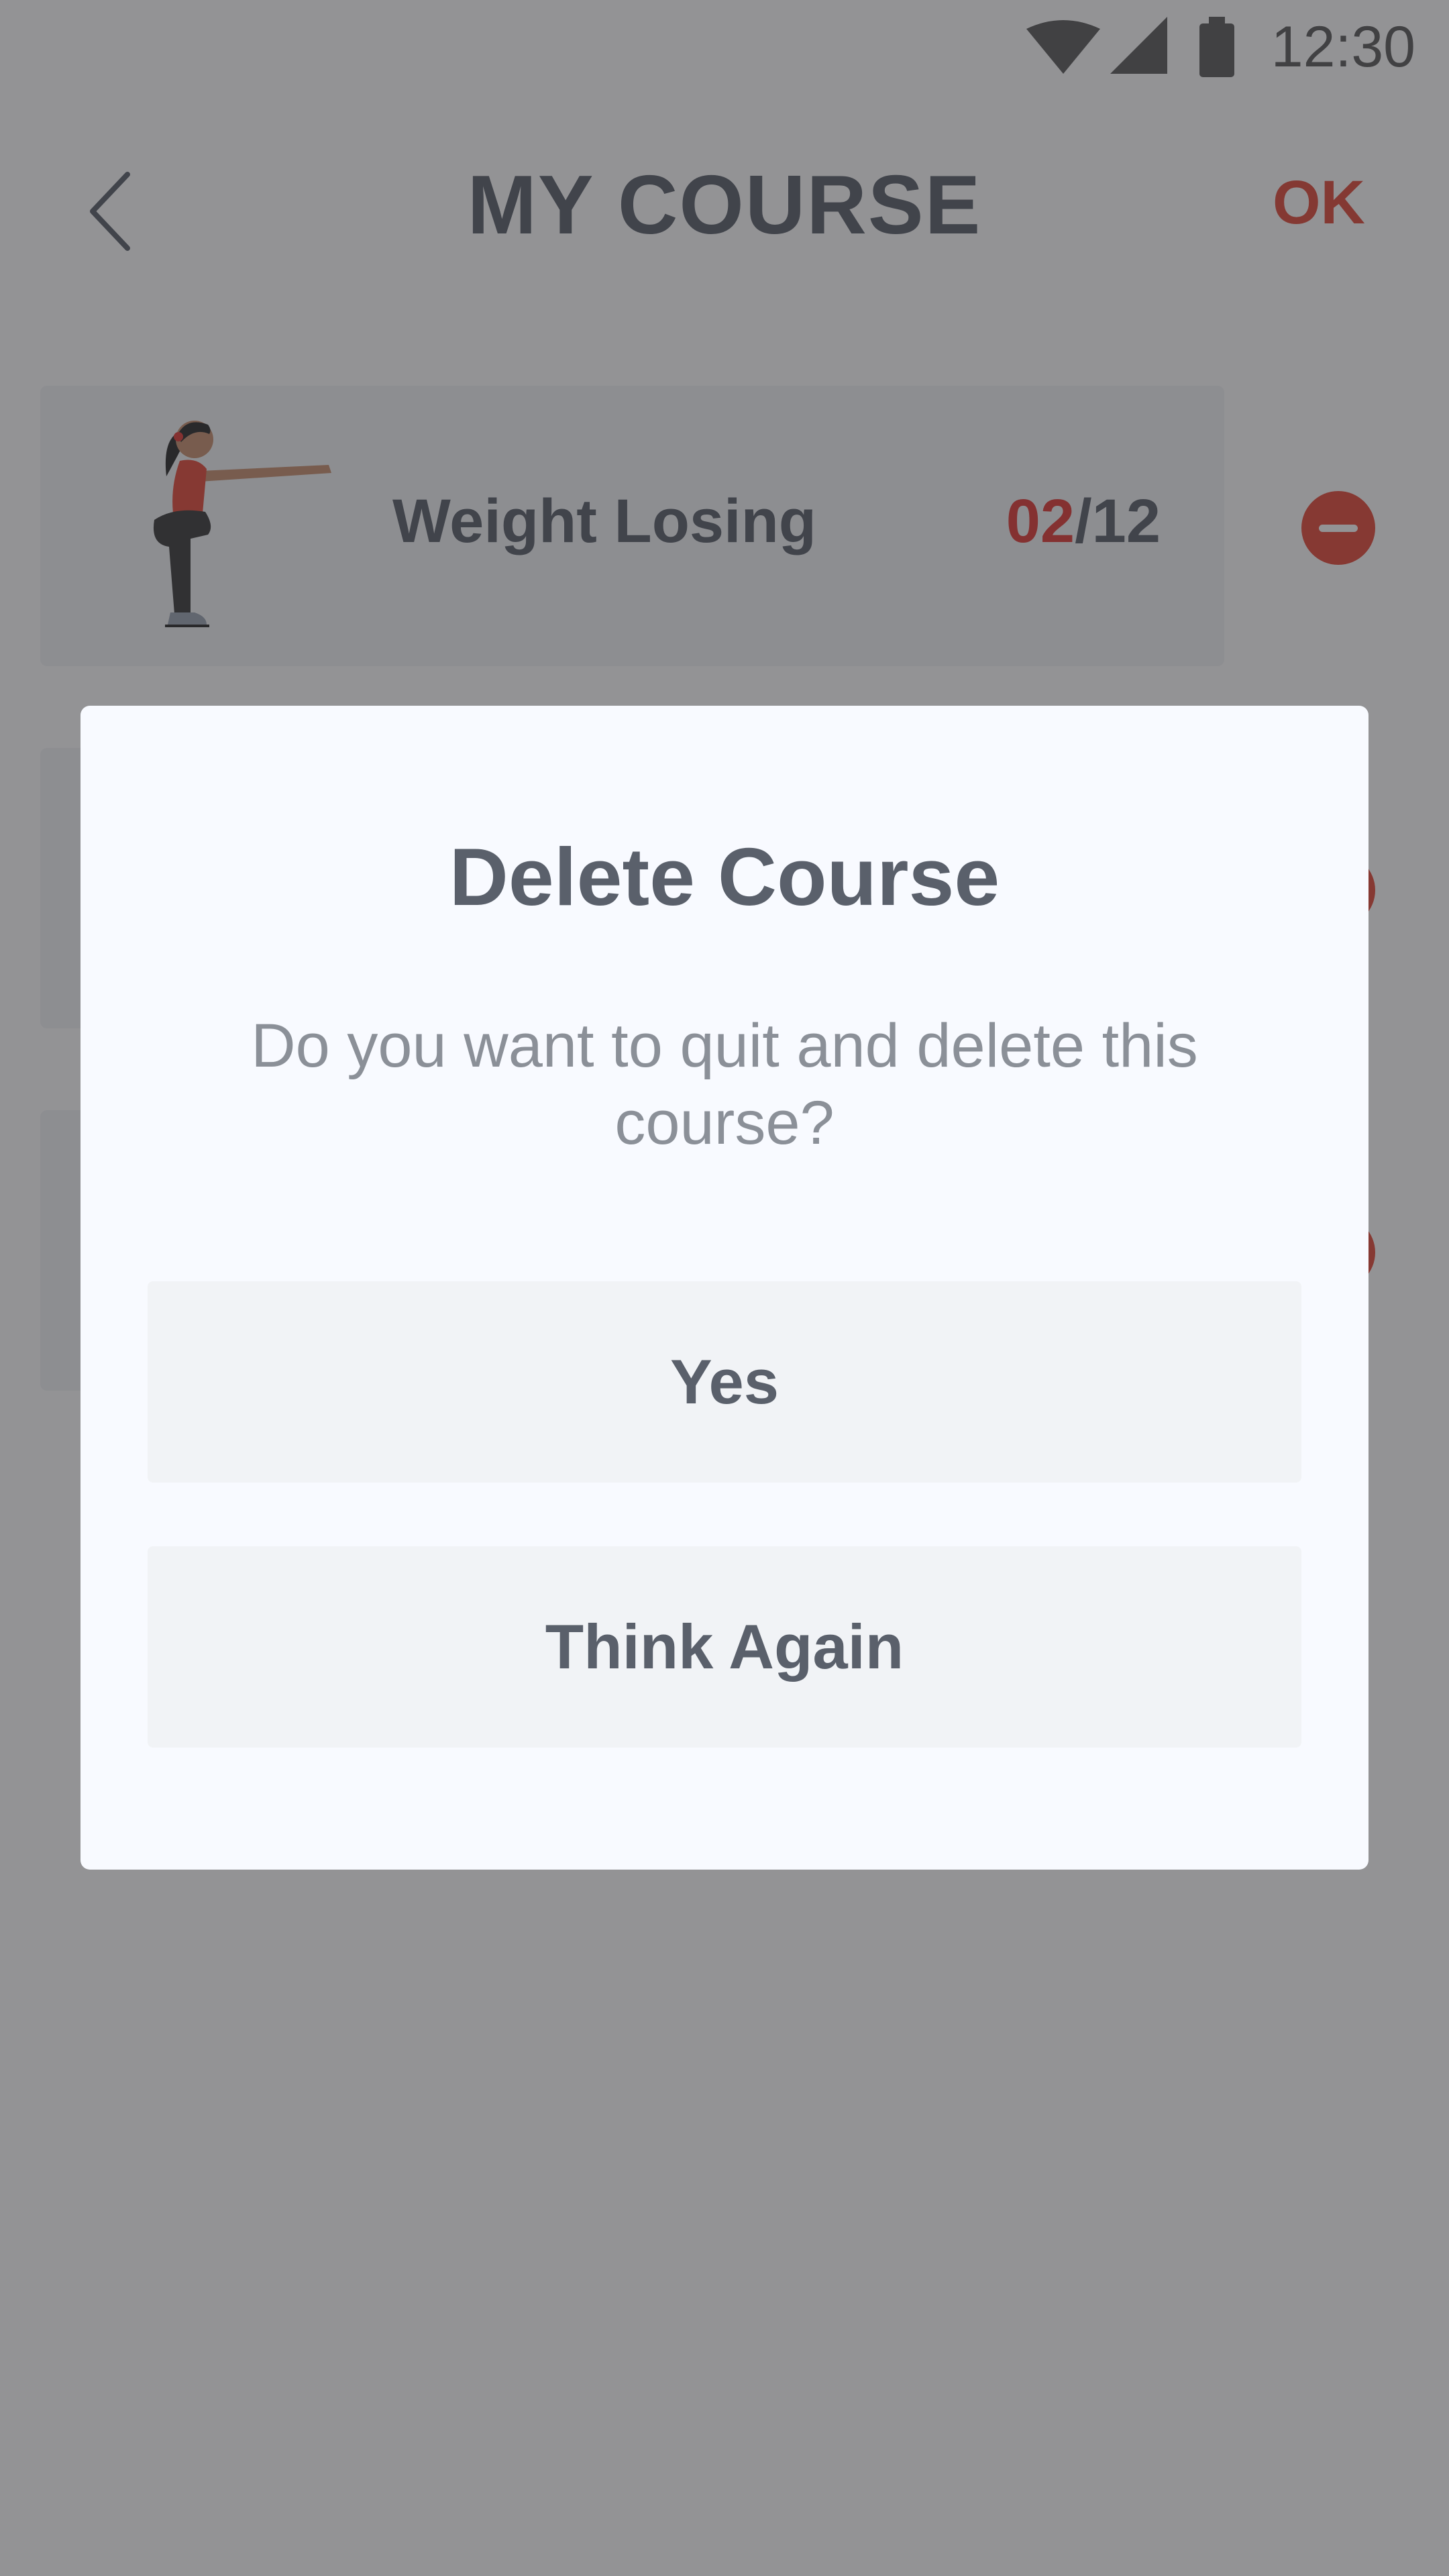 The image size is (1449, 2576). I want to click on think-again-button: Think Again, so click(724, 1647).